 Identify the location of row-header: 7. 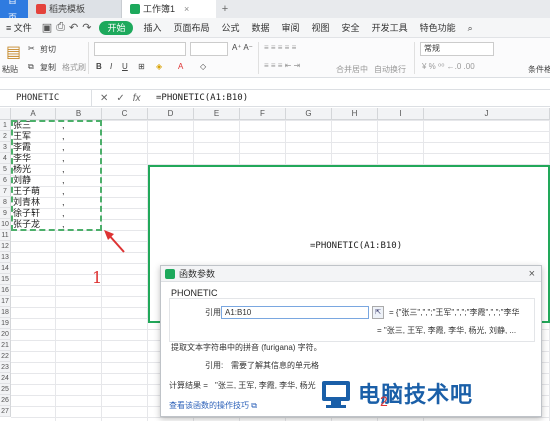
(5, 191).